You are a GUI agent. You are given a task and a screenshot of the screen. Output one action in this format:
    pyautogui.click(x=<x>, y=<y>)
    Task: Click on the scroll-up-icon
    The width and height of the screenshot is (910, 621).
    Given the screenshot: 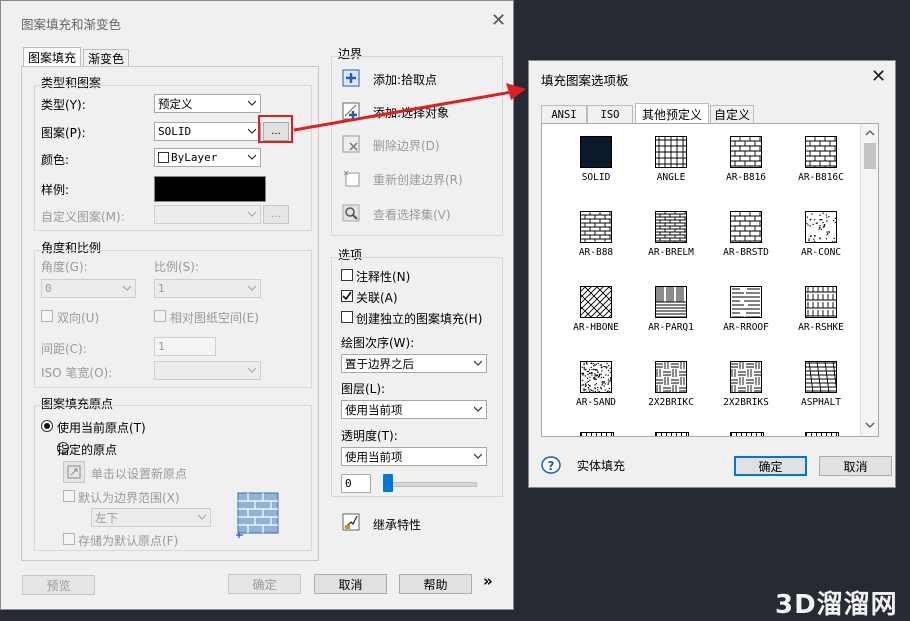 What is the action you would take?
    pyautogui.click(x=870, y=133)
    